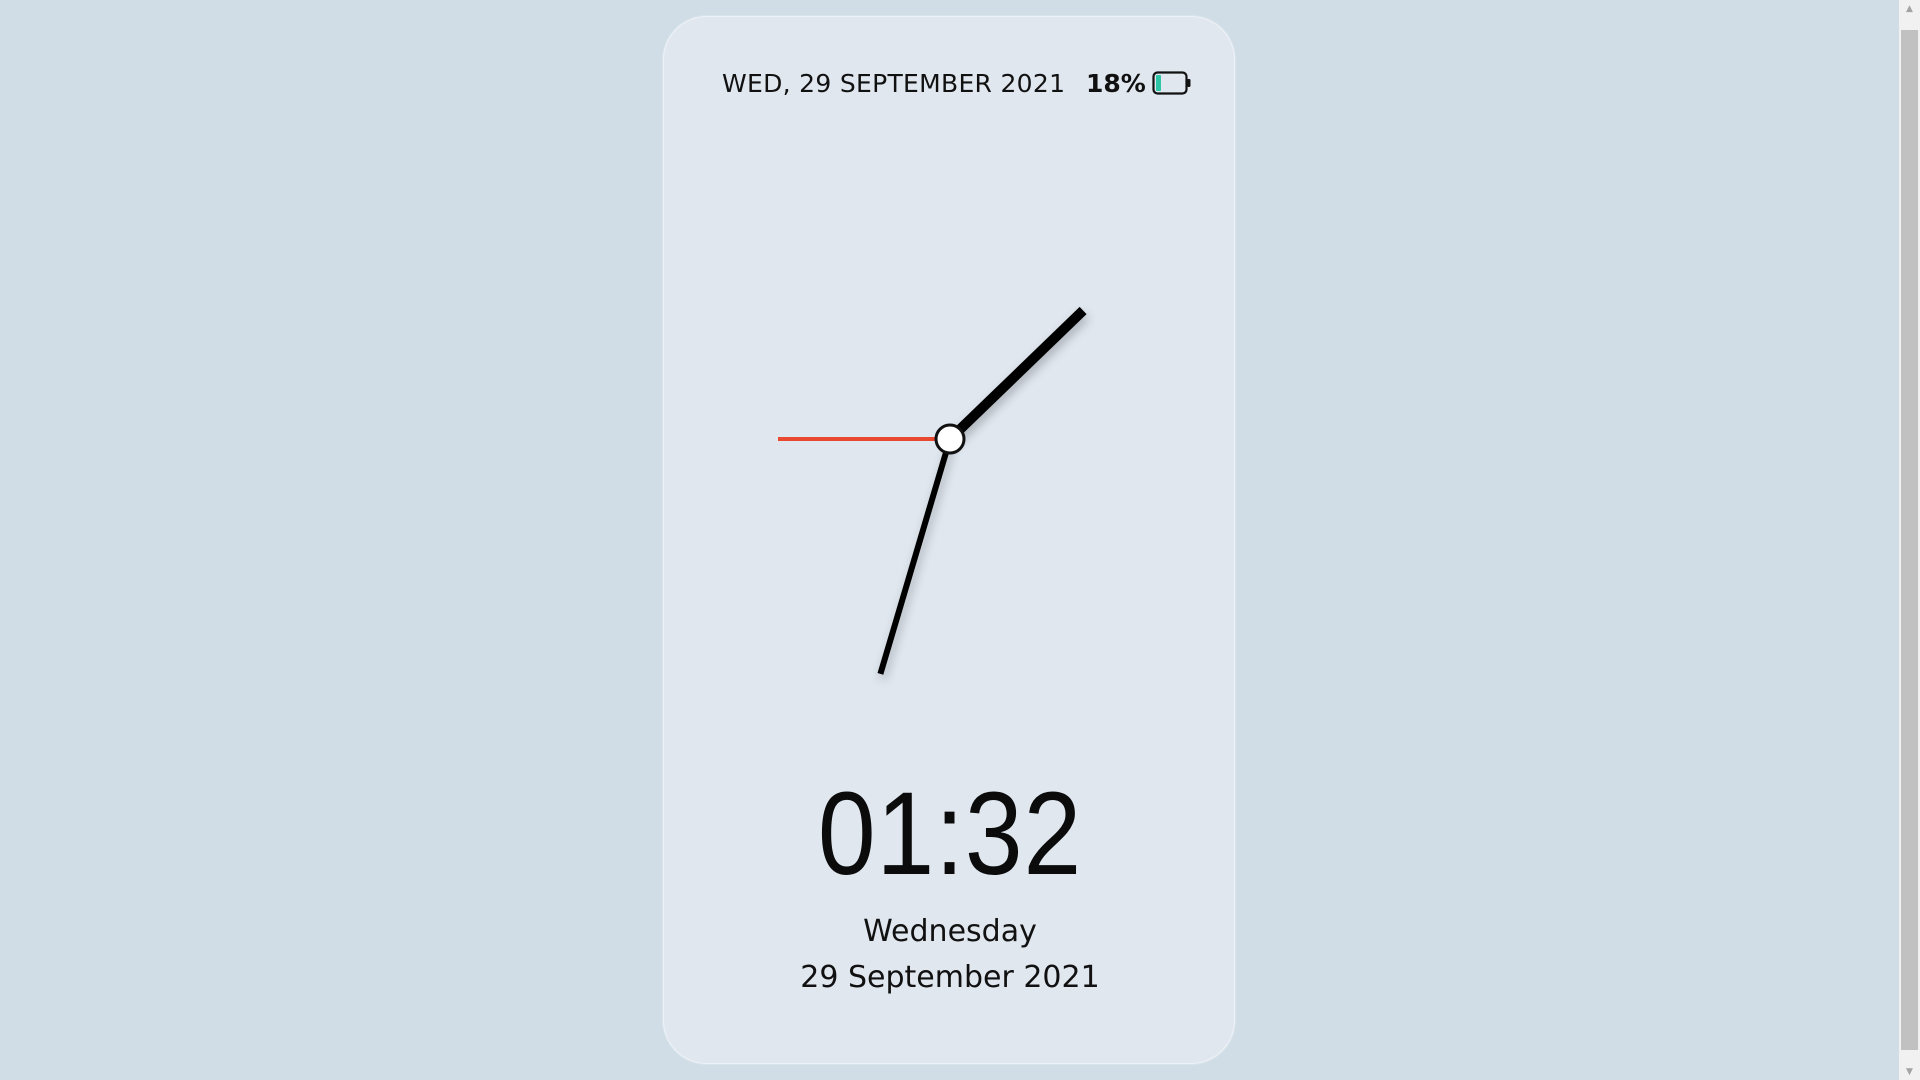  Describe the element at coordinates (1909, 8) in the screenshot. I see `scroll-up-arrow-icon: ▲` at that location.